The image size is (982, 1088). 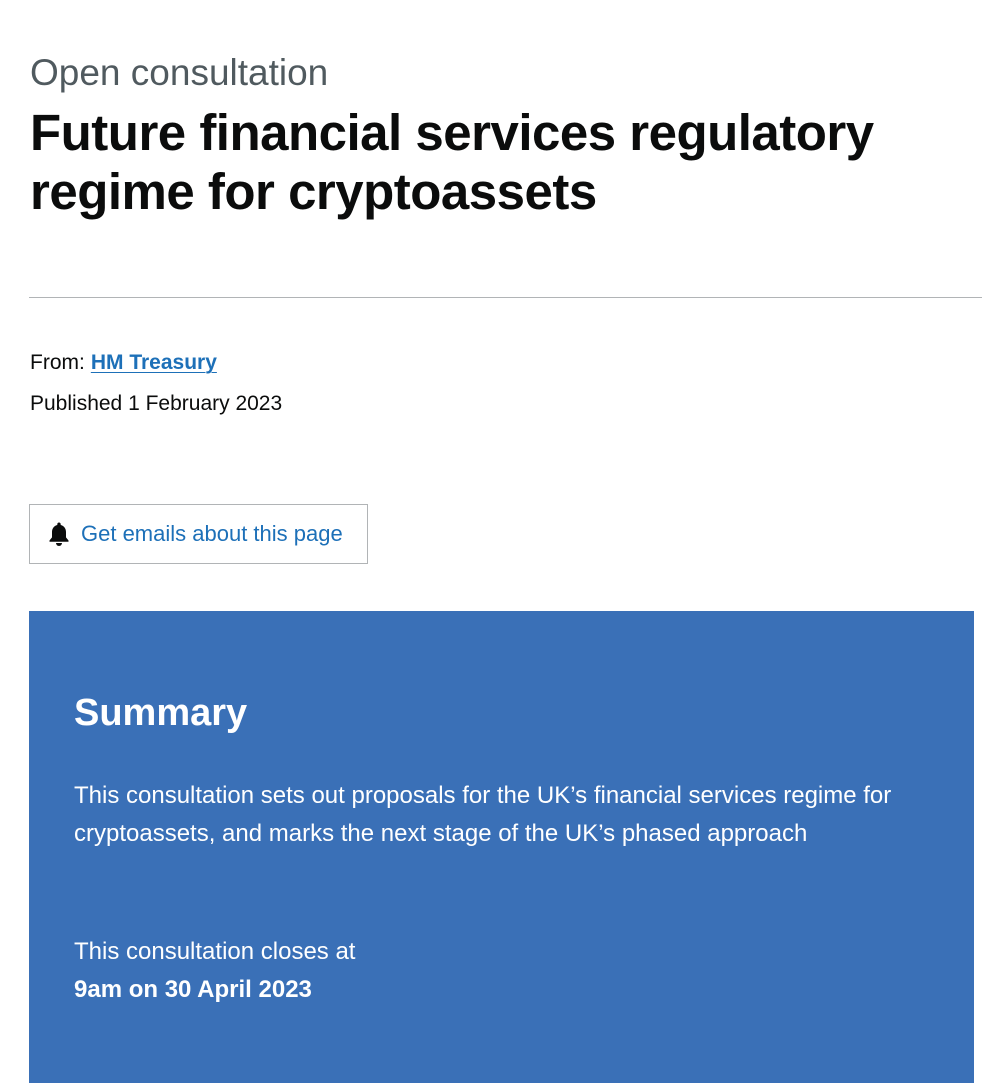 I want to click on bell-icon, so click(x=59, y=534).